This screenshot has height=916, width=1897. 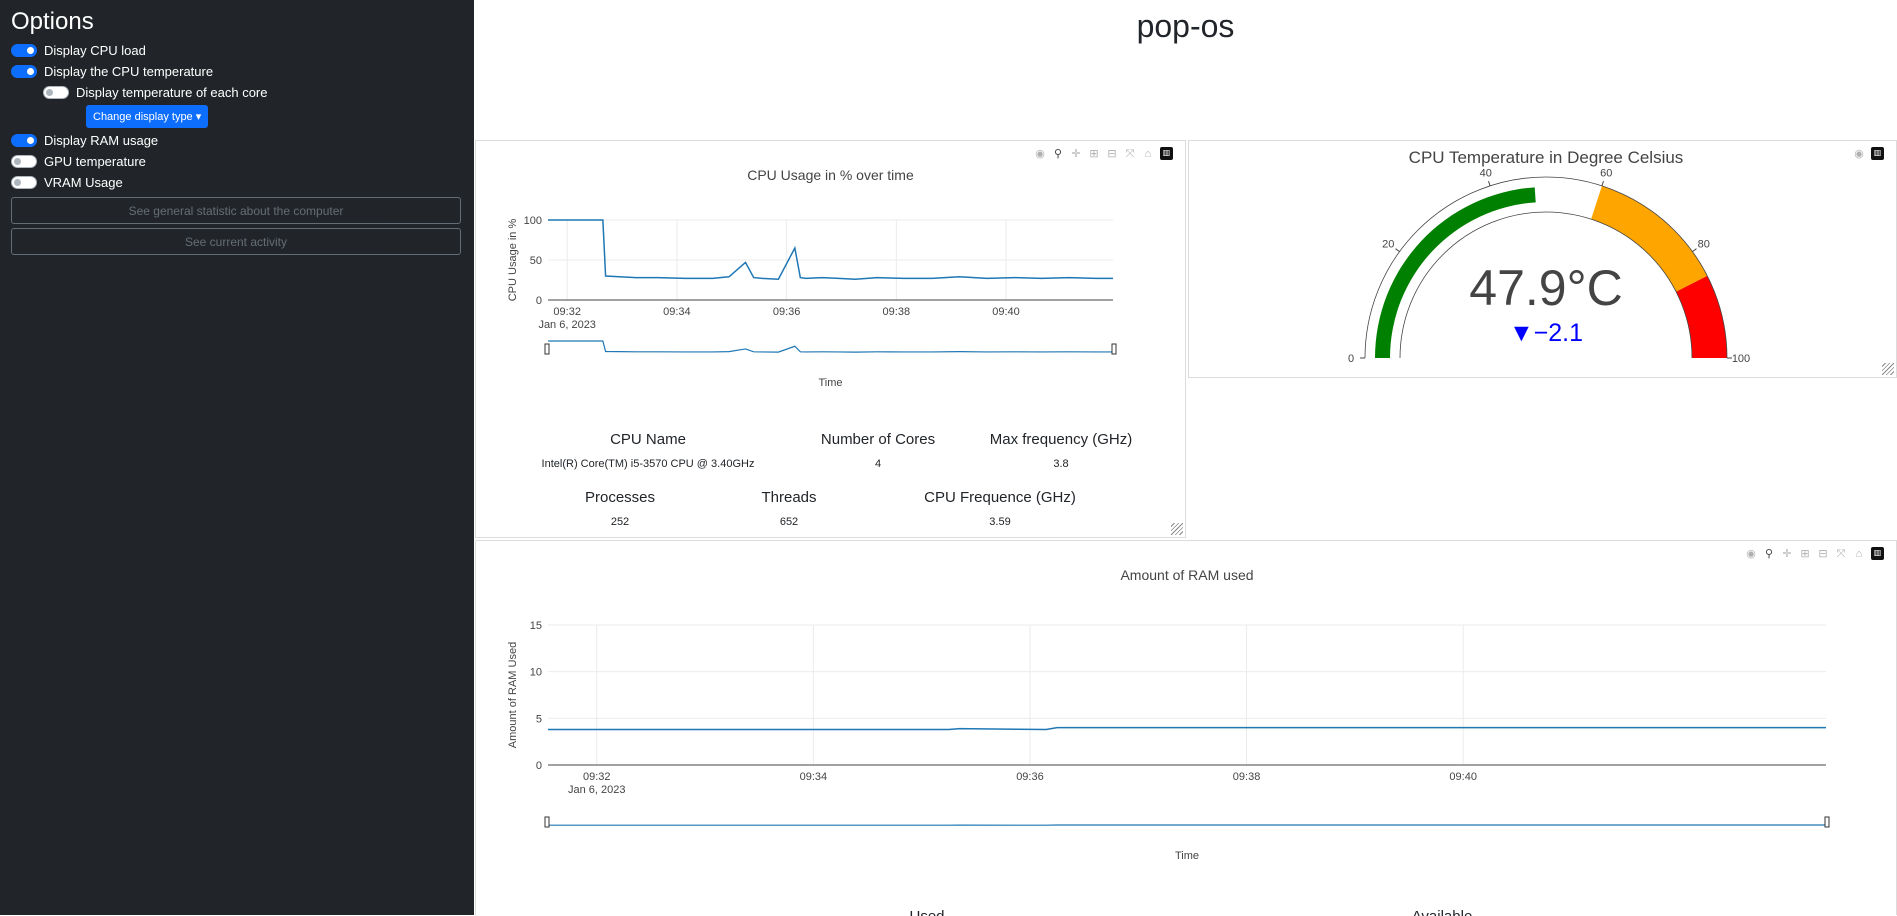 I want to click on vram-usage-toggle, so click(x=24, y=182).